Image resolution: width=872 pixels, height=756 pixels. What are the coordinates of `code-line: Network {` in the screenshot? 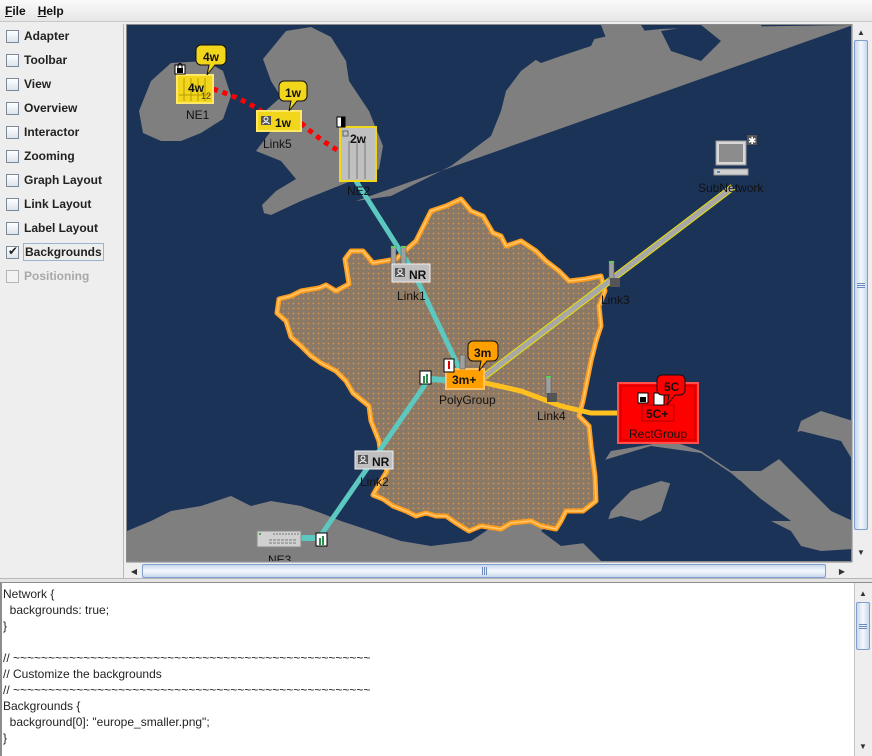 It's located at (29, 594).